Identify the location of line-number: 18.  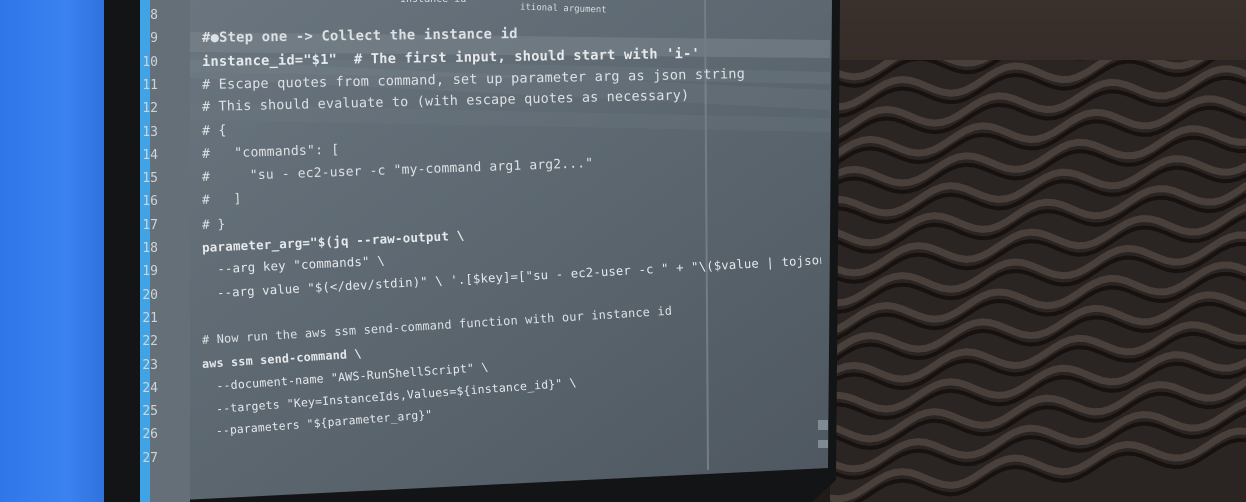
(150, 248).